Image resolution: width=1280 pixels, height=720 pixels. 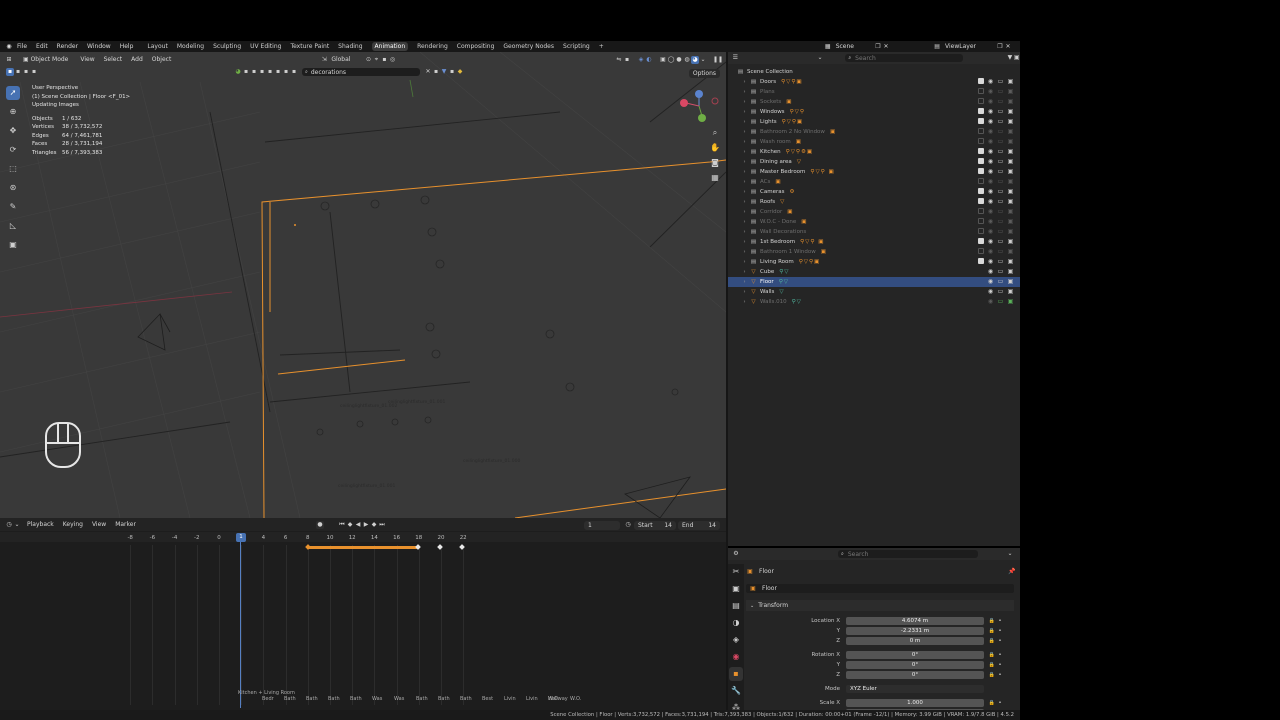 What do you see at coordinates (137, 59) in the screenshot?
I see `menu-add: Add` at bounding box center [137, 59].